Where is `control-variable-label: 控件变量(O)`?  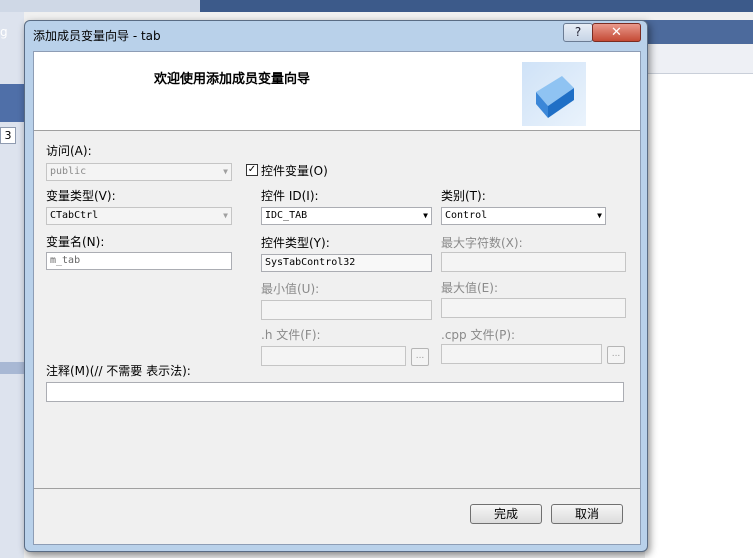
control-variable-label: 控件变量(O) is located at coordinates (294, 170).